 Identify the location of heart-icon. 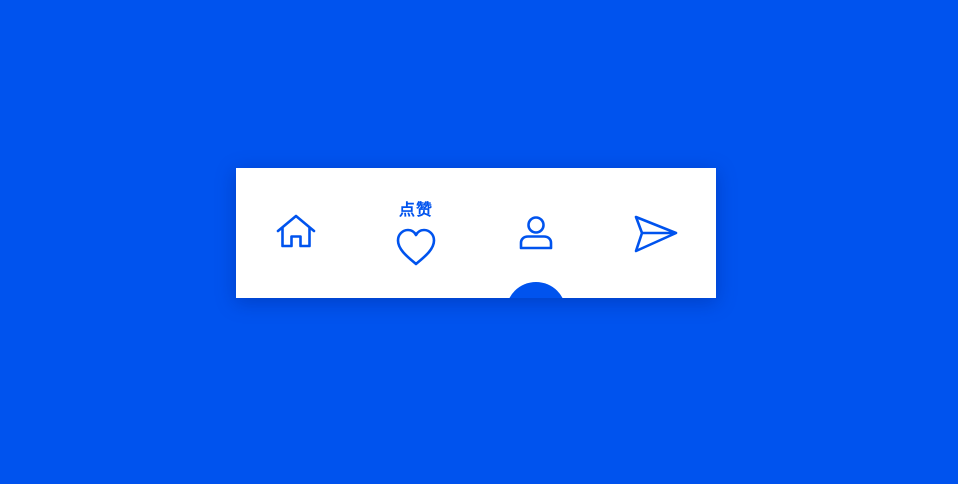
(416, 247).